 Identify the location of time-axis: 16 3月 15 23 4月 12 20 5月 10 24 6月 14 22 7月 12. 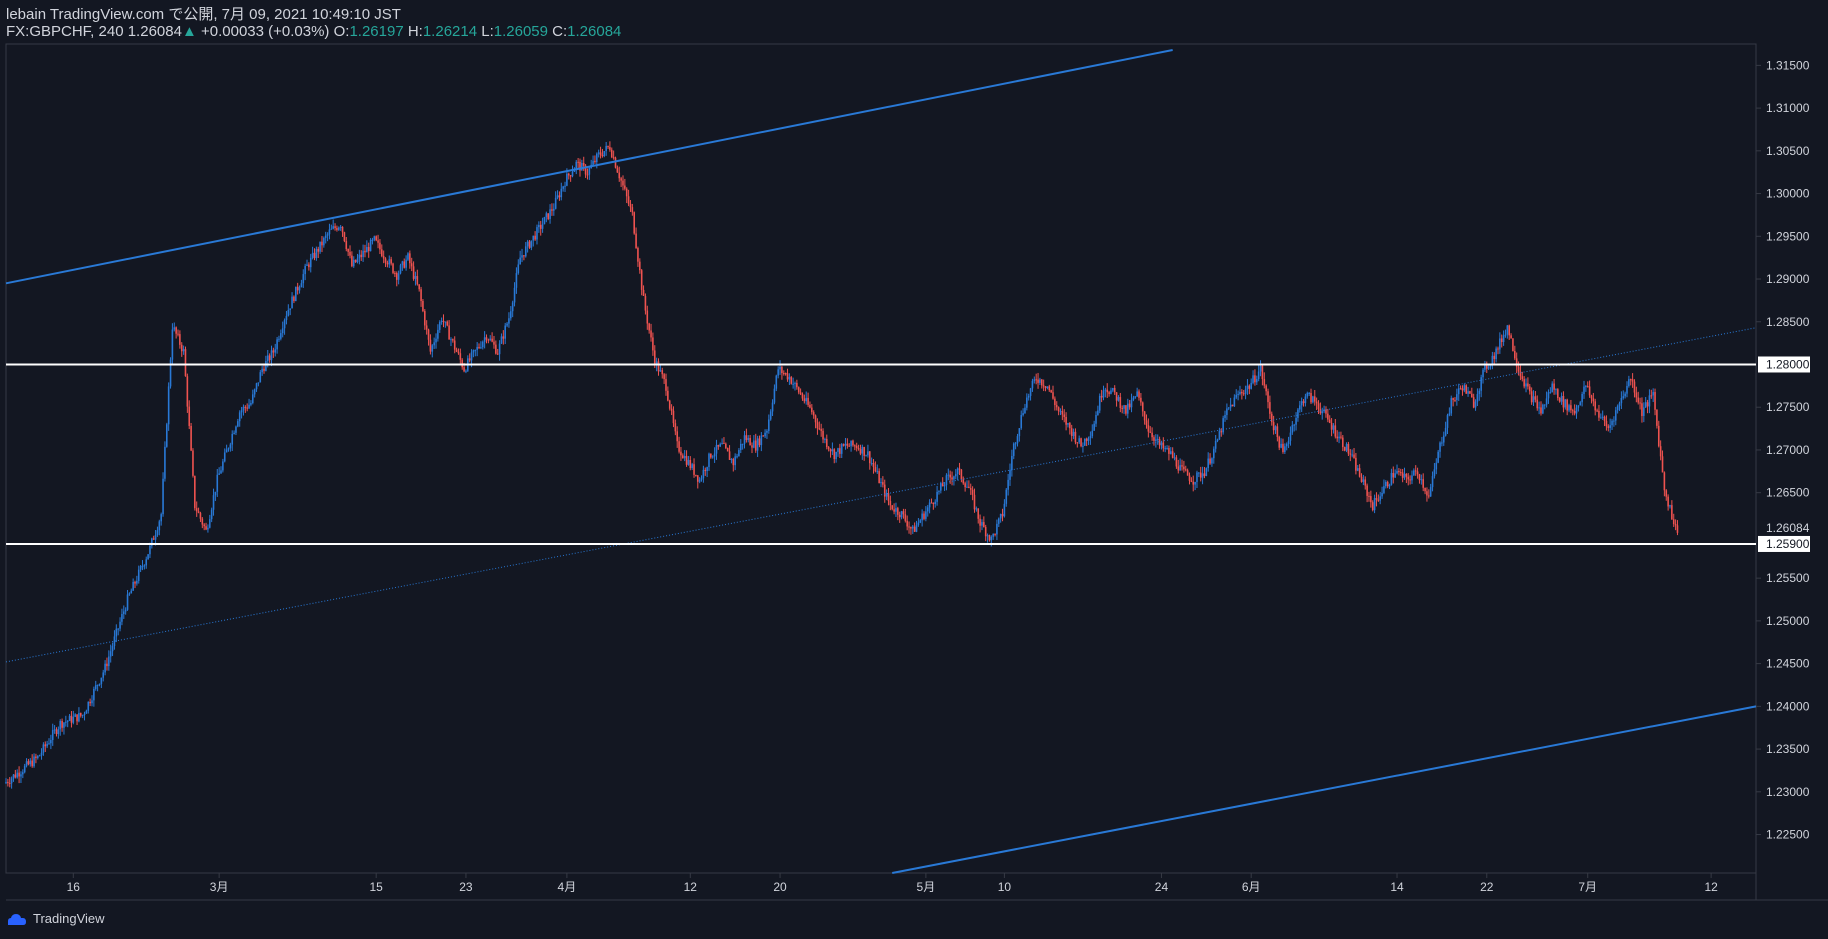
(892, 883).